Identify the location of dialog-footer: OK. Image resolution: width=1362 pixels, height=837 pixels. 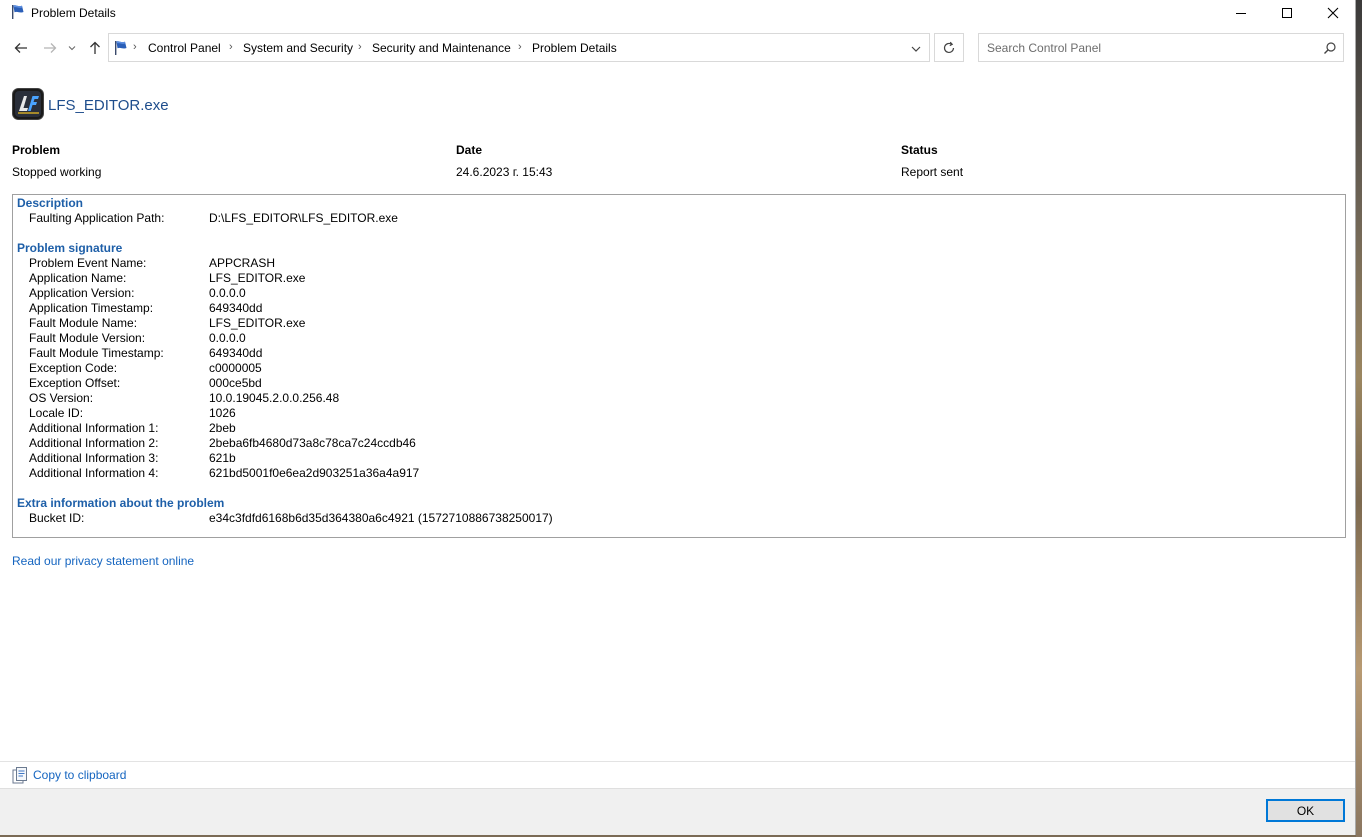
(677, 811).